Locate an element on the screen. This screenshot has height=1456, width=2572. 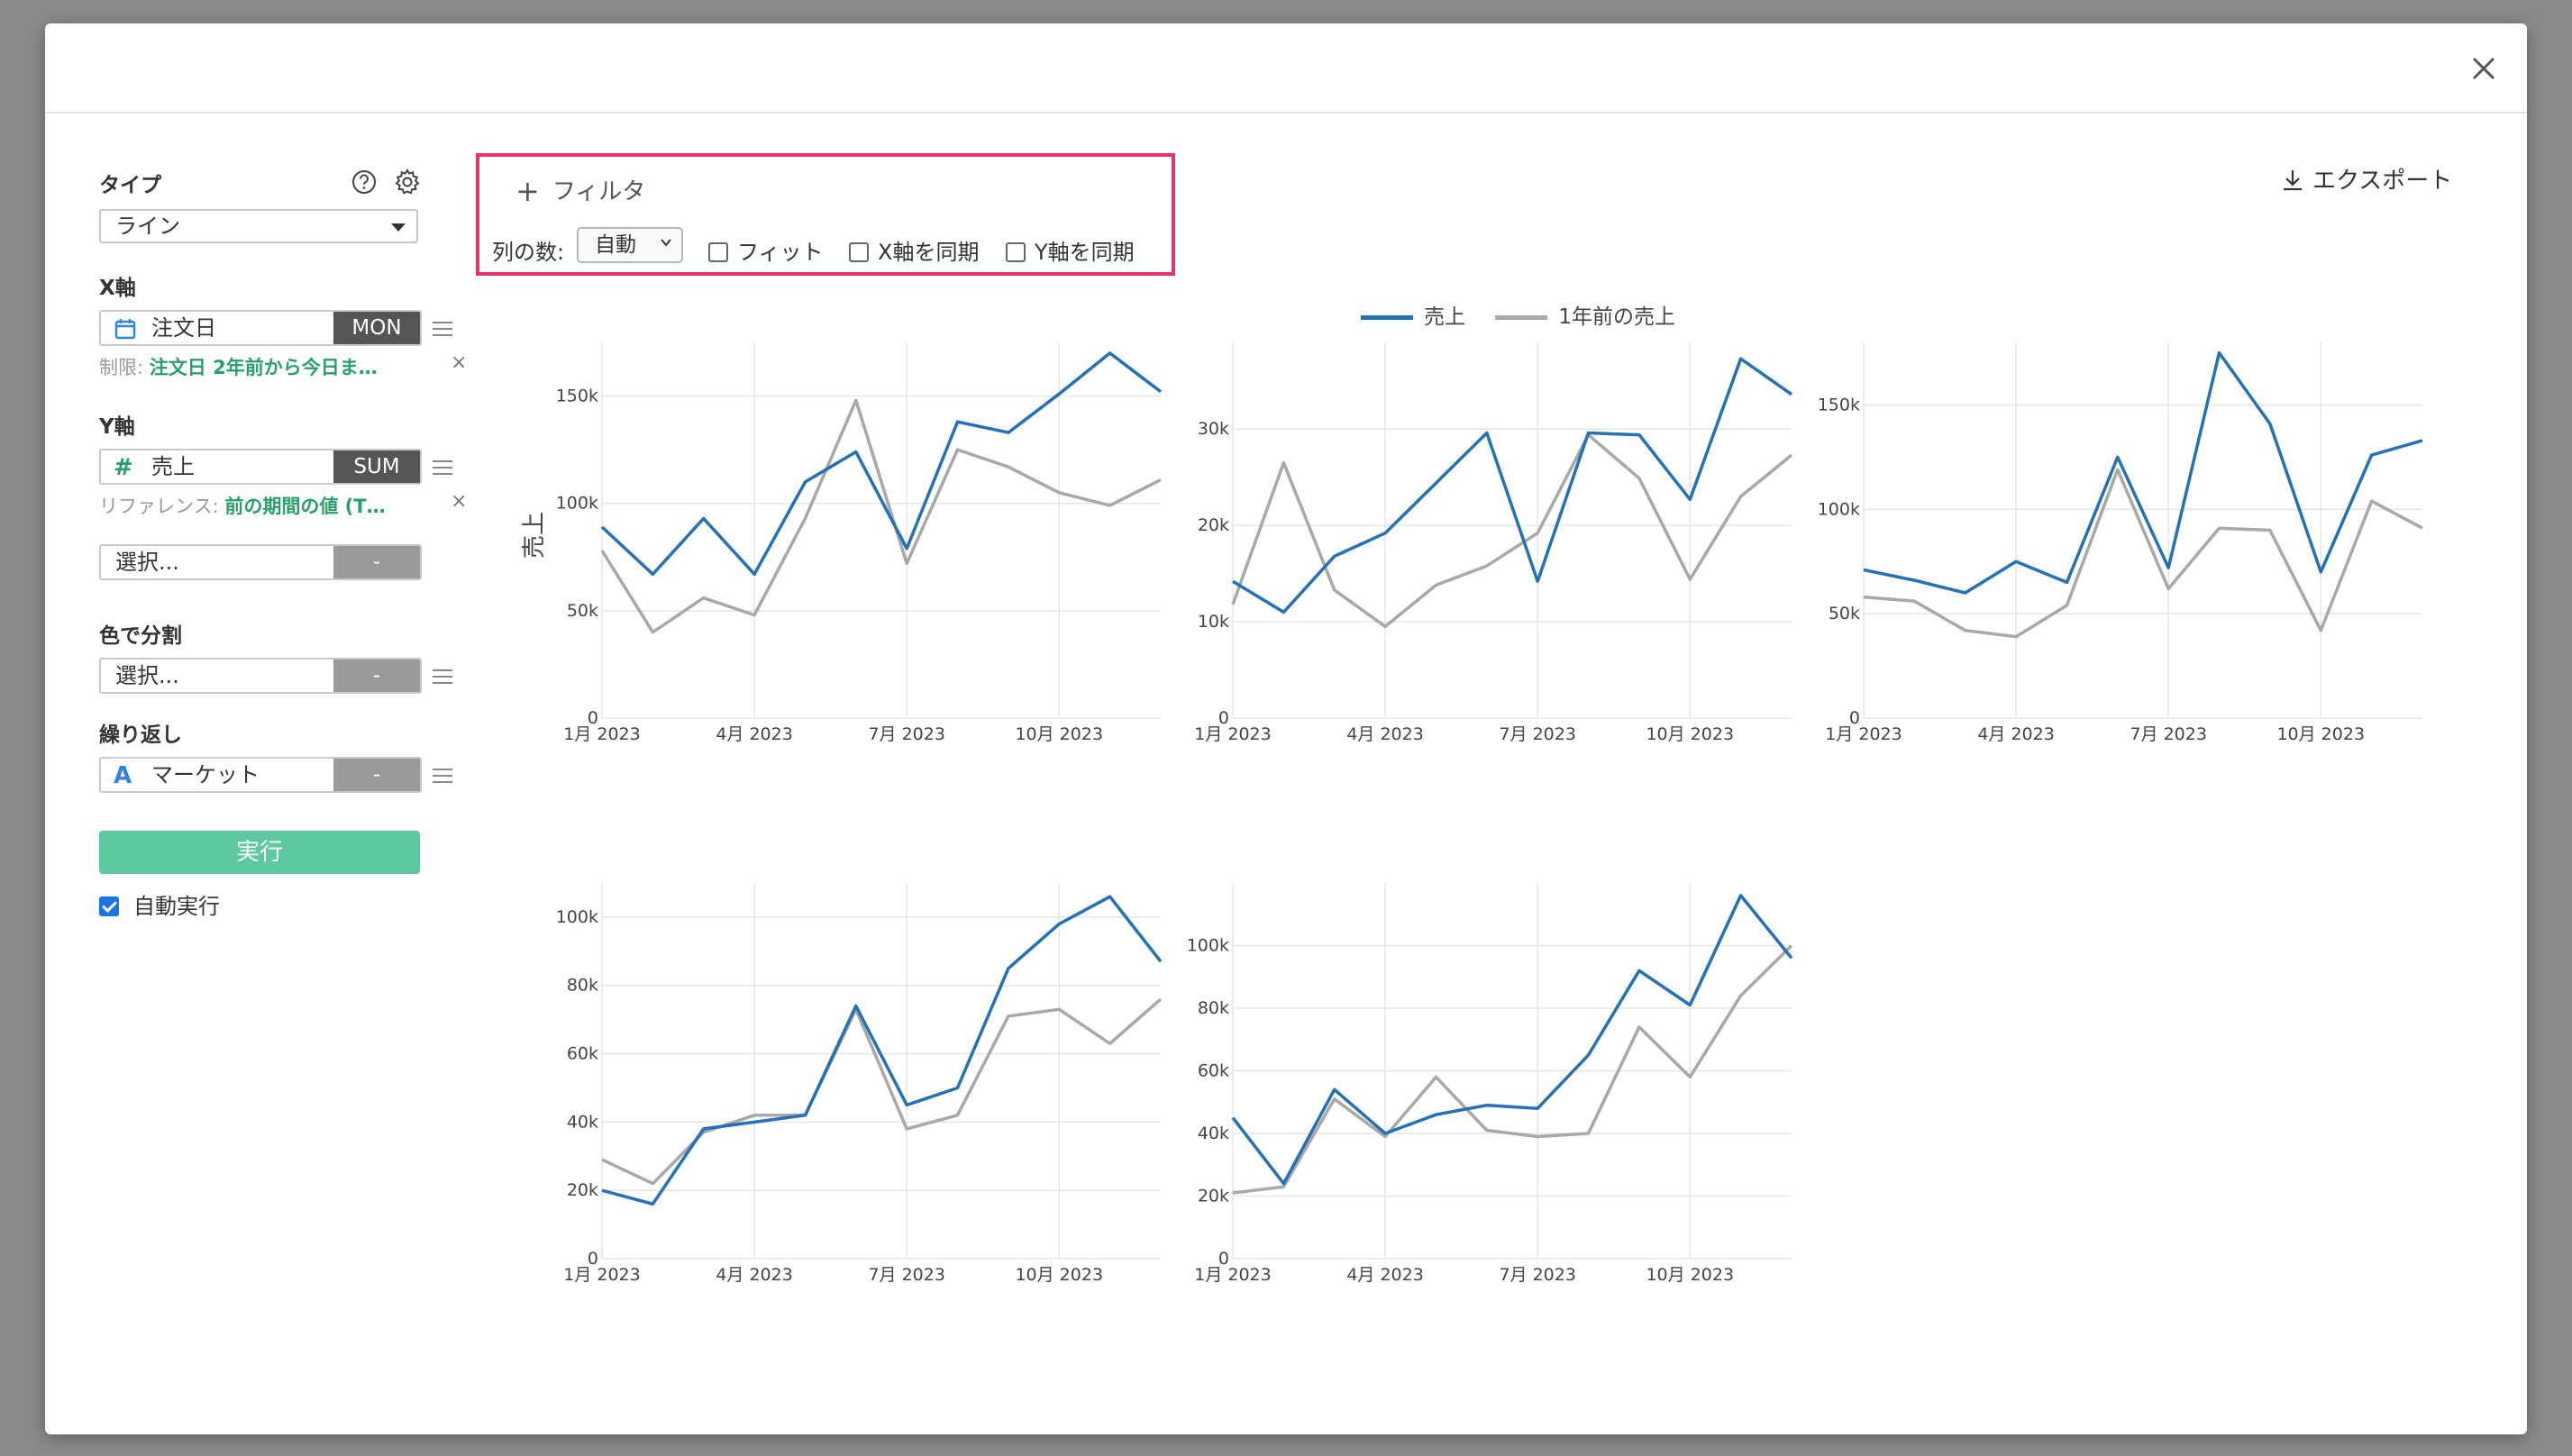
checkbox-checked-icon is located at coordinates (109, 906).